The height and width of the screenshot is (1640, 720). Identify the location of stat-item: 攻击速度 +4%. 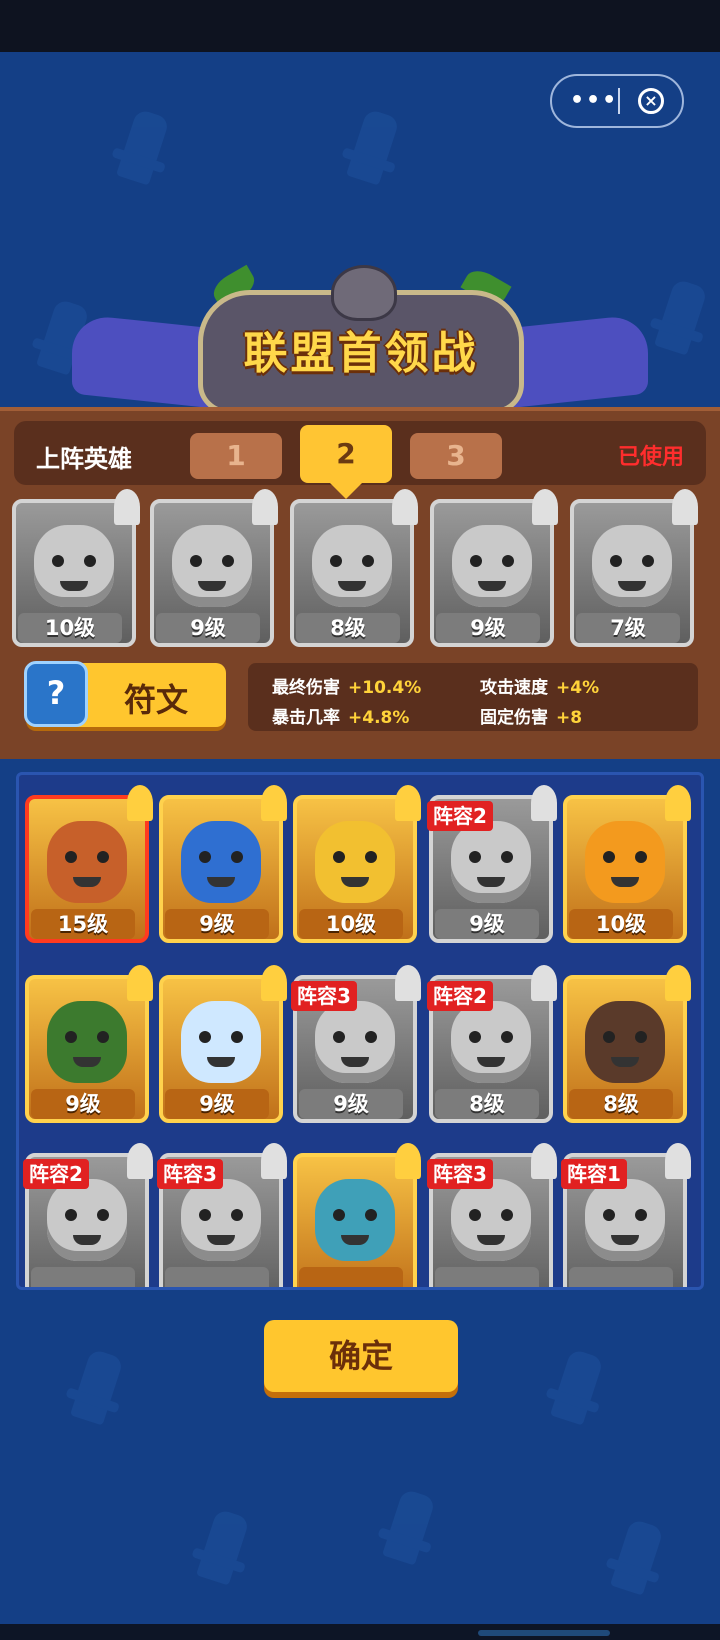
(539, 685).